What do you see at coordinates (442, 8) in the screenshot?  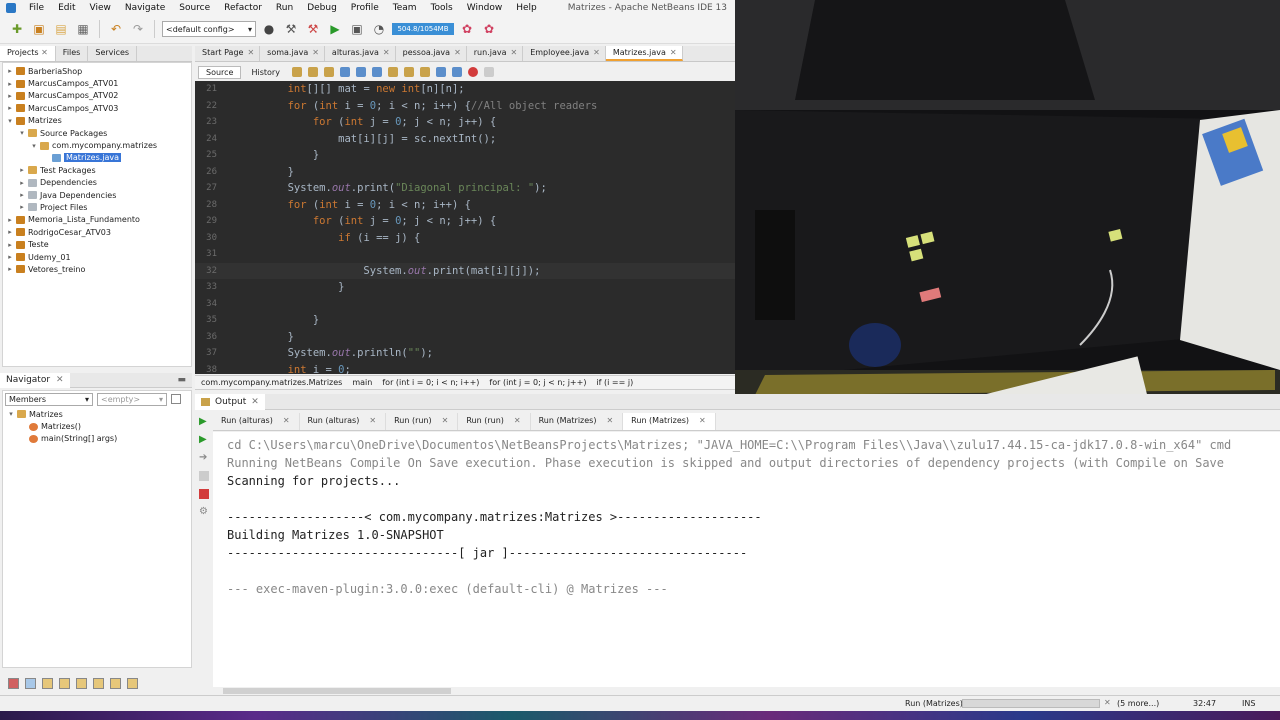 I see `menu-tools: Tools` at bounding box center [442, 8].